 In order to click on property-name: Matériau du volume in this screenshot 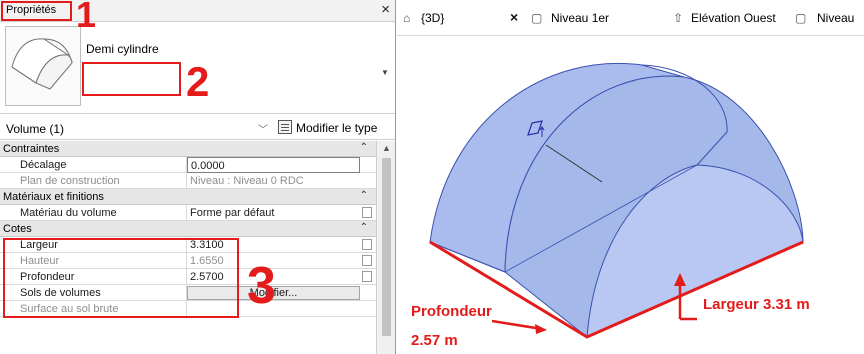, I will do `click(93, 213)`.